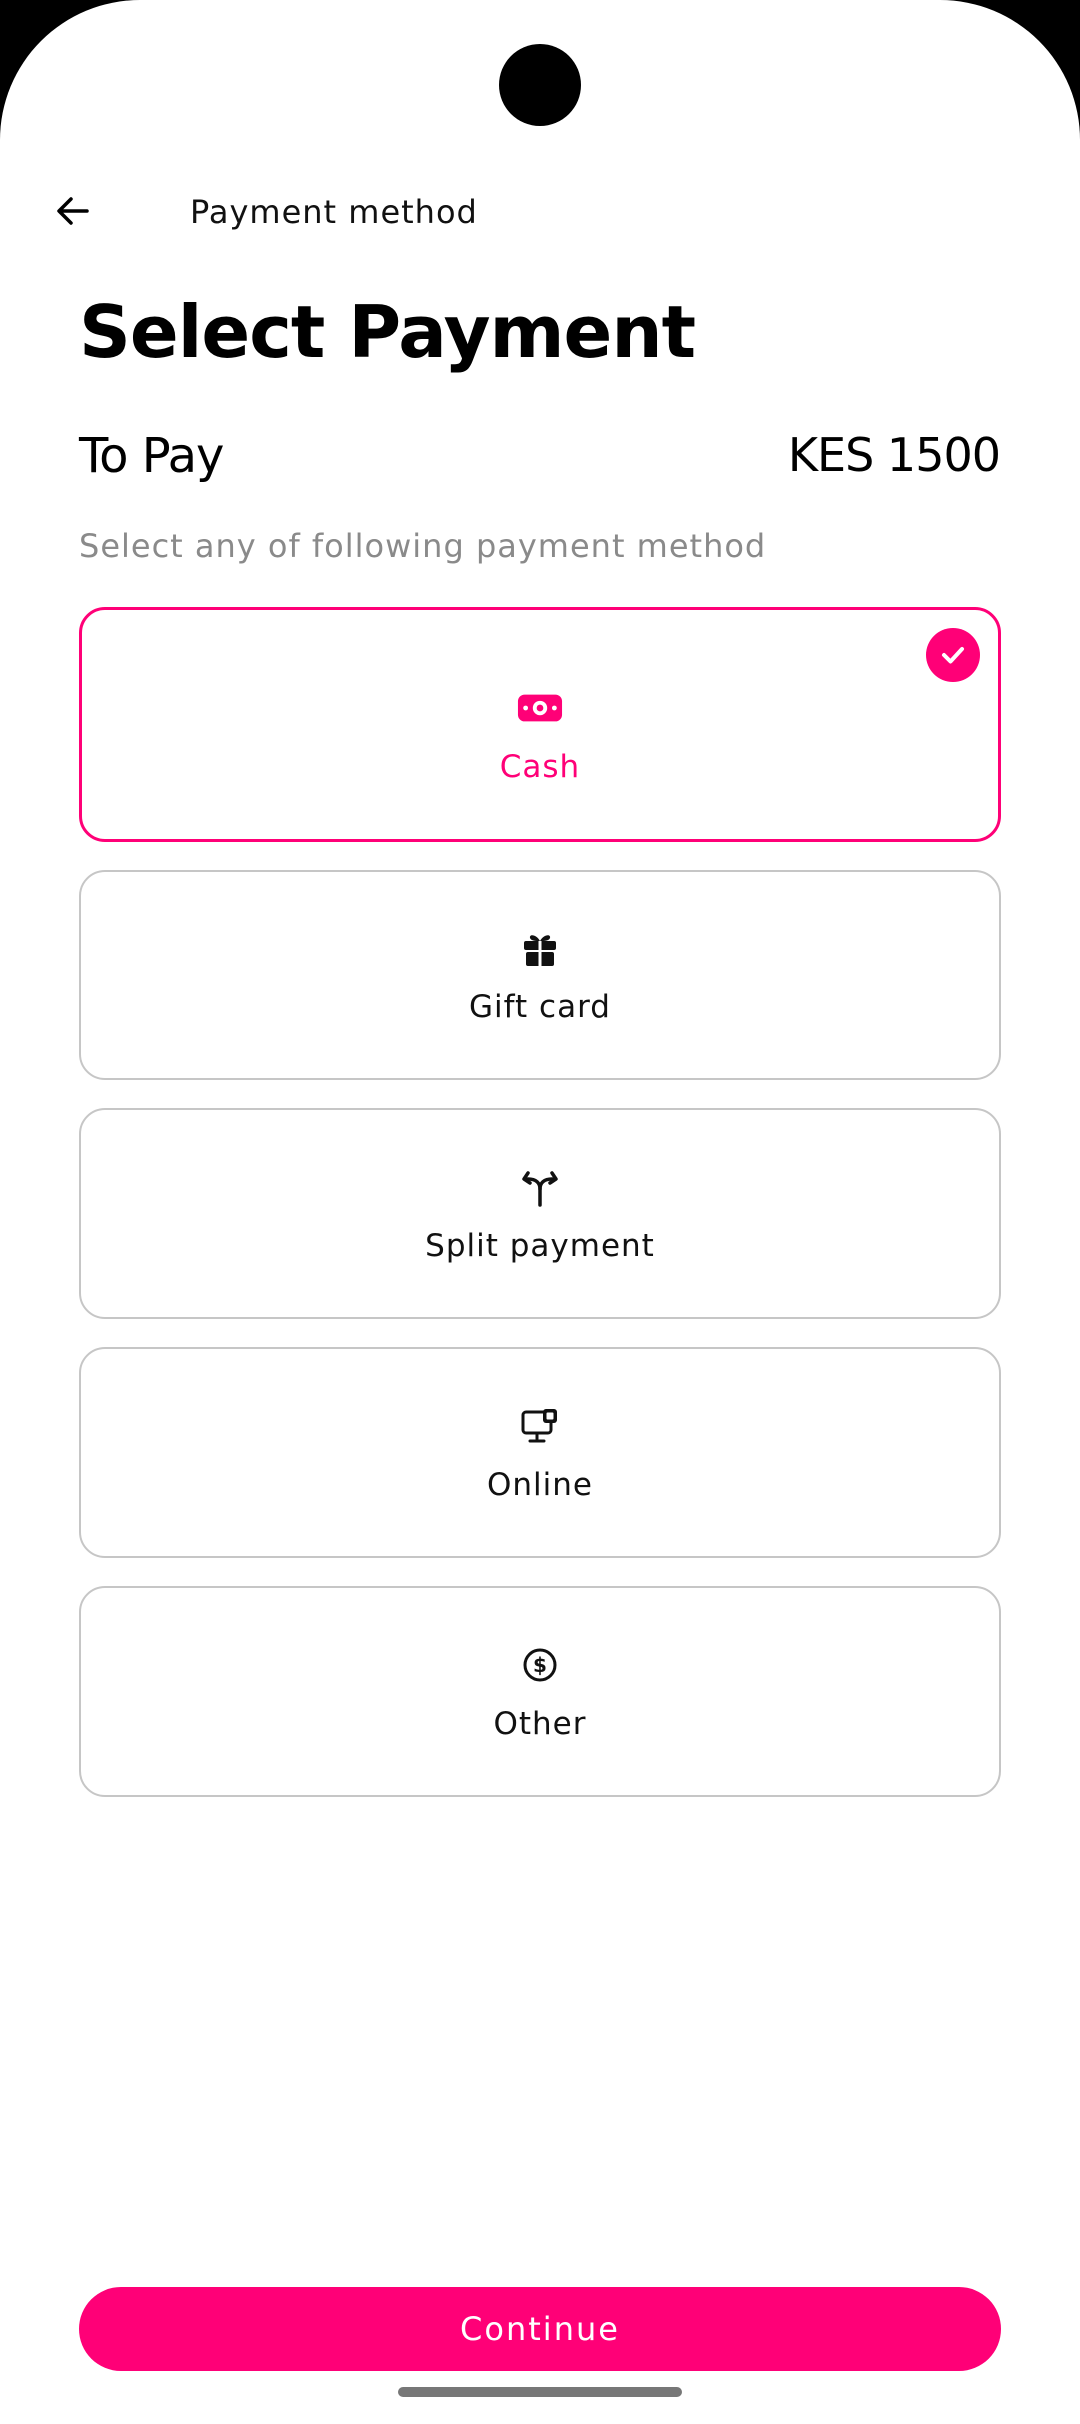 This screenshot has width=1080, height=2424. What do you see at coordinates (540, 1452) in the screenshot?
I see `payment-option-online: Online` at bounding box center [540, 1452].